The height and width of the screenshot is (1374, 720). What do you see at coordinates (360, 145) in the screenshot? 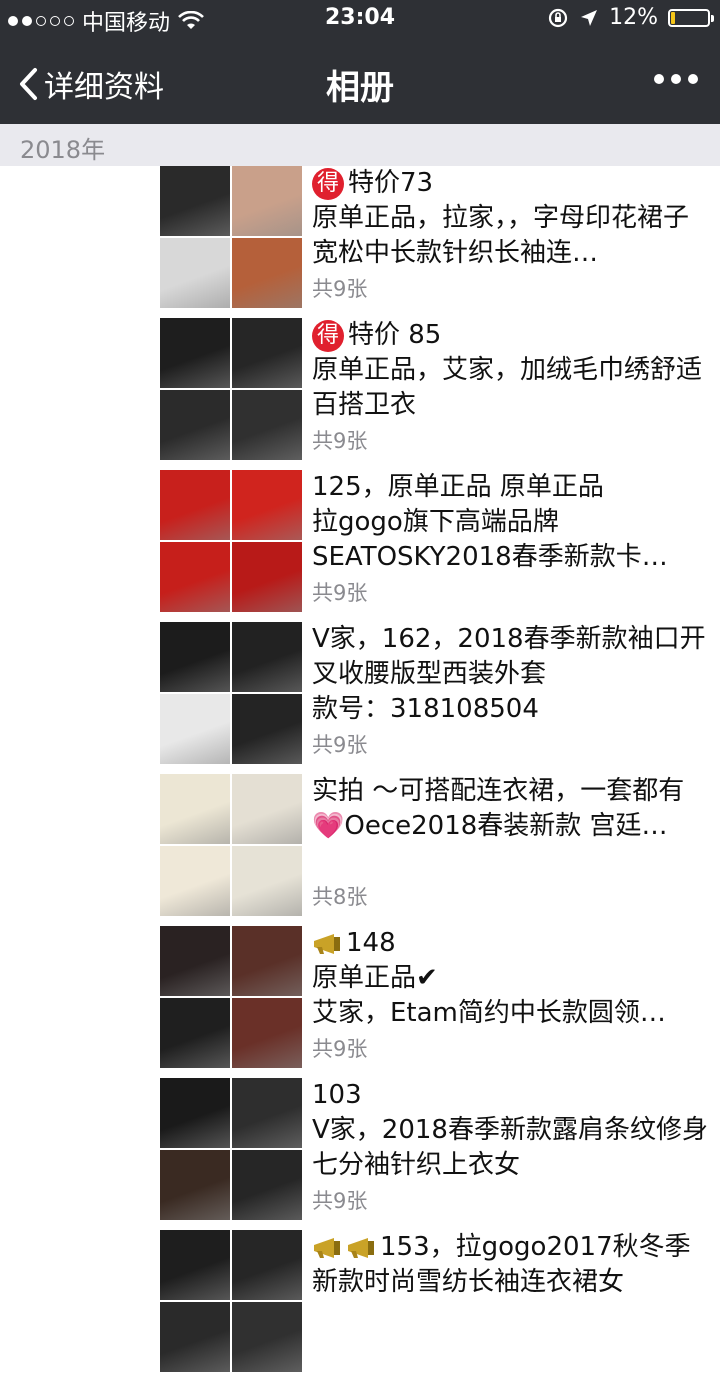
I see `year-header: 2018年` at bounding box center [360, 145].